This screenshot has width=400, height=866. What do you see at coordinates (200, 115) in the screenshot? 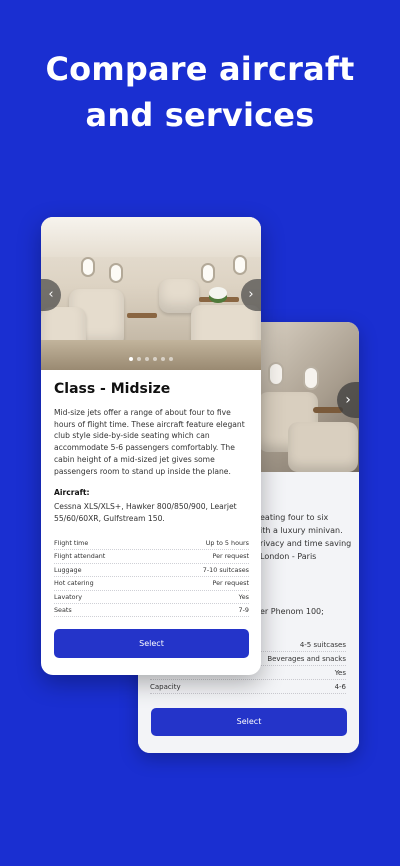
I see `headline-line-2: and services` at bounding box center [200, 115].